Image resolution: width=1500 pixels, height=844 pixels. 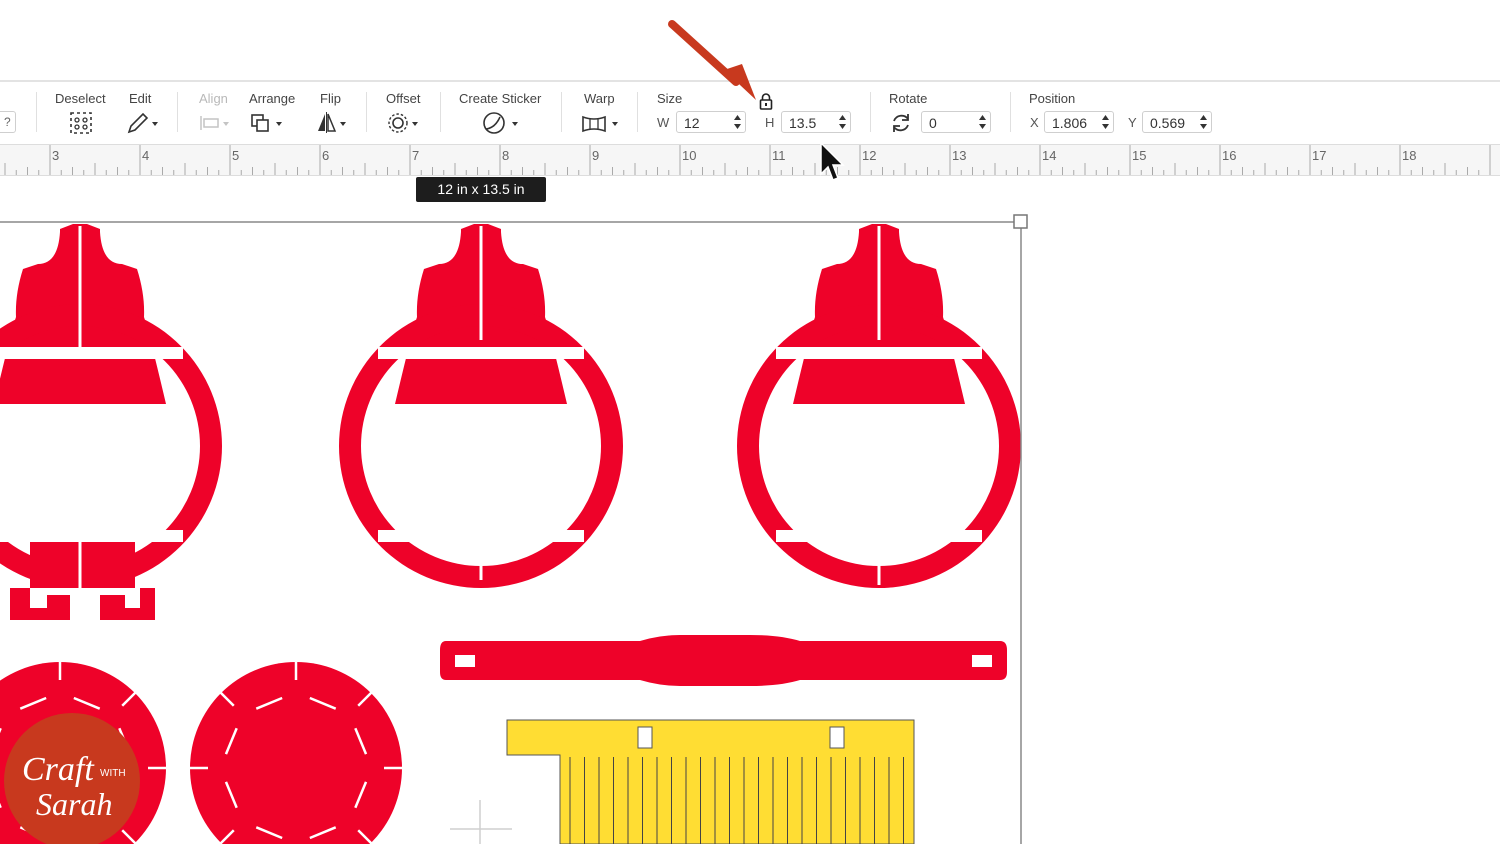 I want to click on warp-icon, so click(x=600, y=124).